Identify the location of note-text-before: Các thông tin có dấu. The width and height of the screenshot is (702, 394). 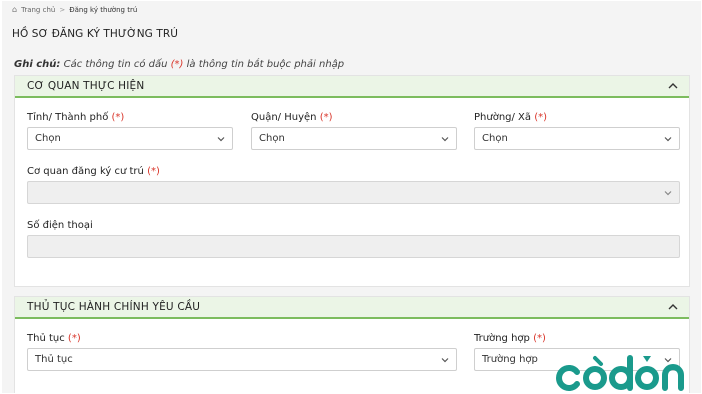
(115, 64).